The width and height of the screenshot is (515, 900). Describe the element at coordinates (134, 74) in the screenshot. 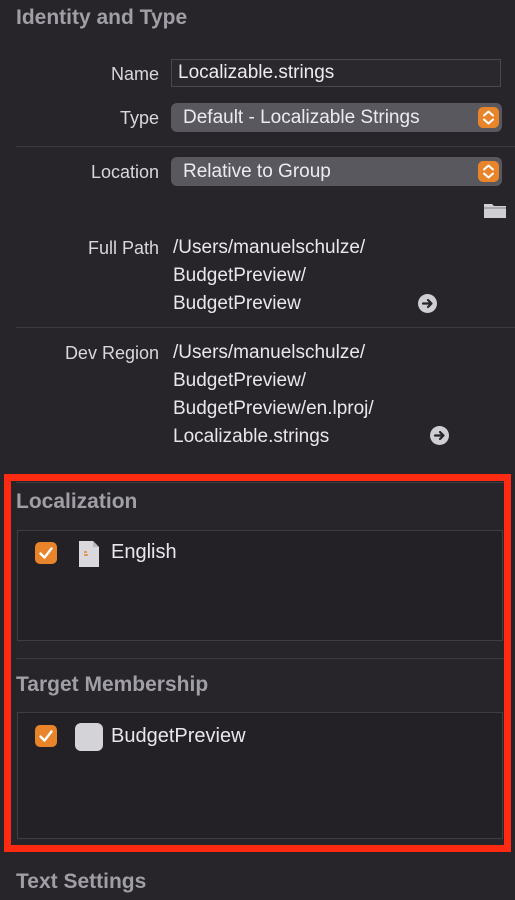

I see `name-label: Name` at that location.